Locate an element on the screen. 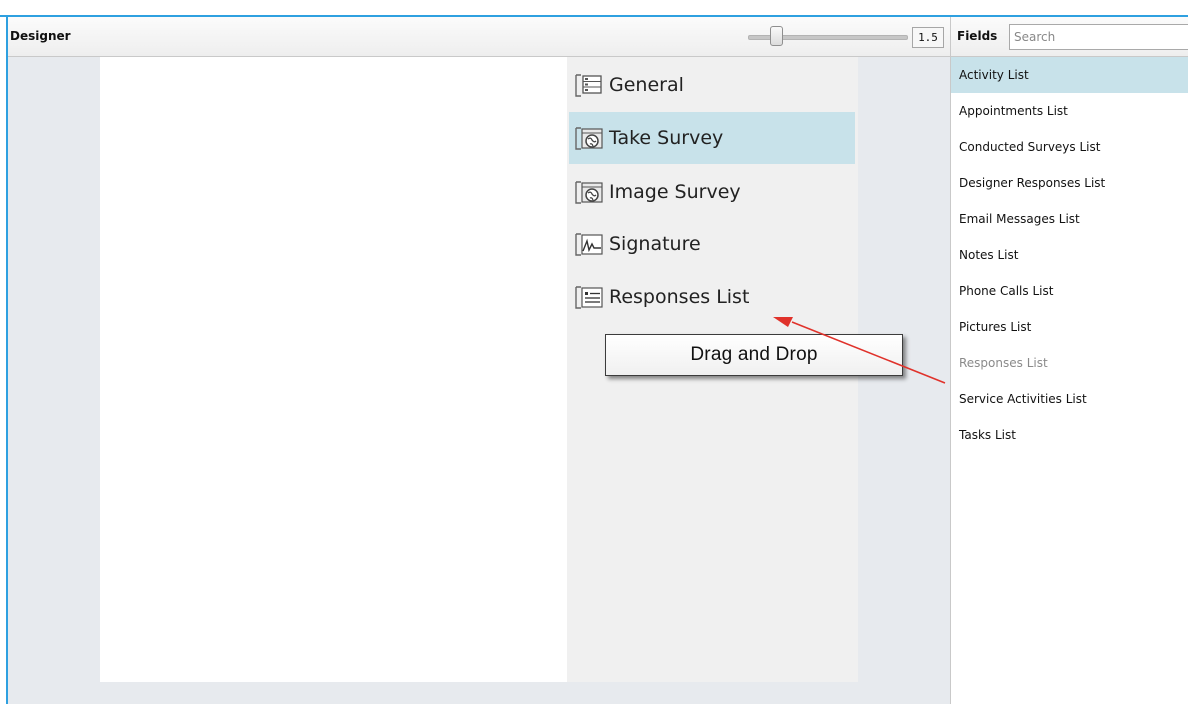 This screenshot has width=1188, height=704. drag-and-drop-callout: Drag and Drop is located at coordinates (754, 355).